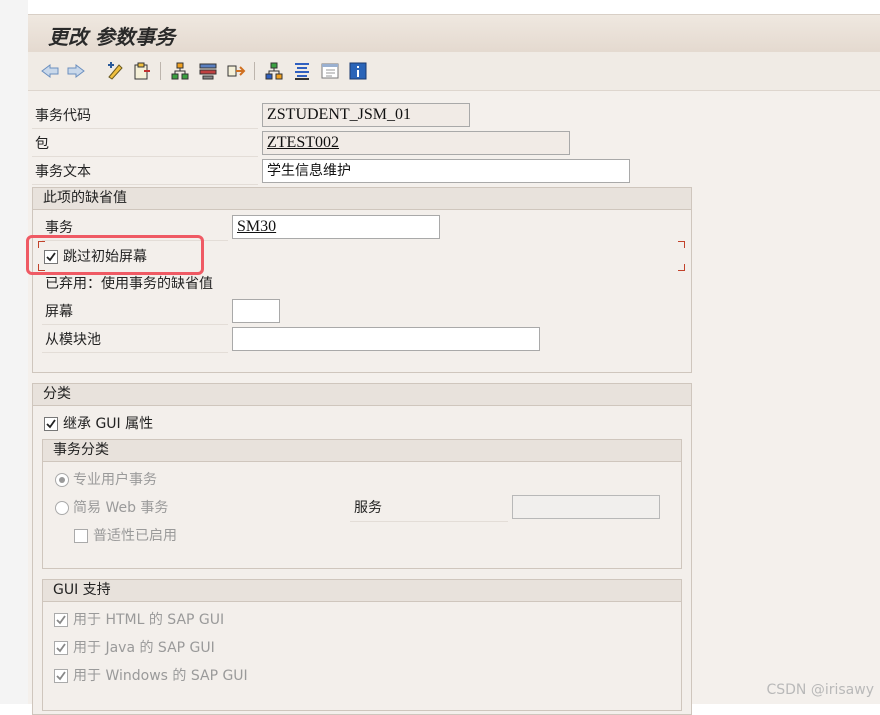 The width and height of the screenshot is (880, 715). Describe the element at coordinates (446, 171) in the screenshot. I see `transaction-text-field: 学生信息维护` at that location.